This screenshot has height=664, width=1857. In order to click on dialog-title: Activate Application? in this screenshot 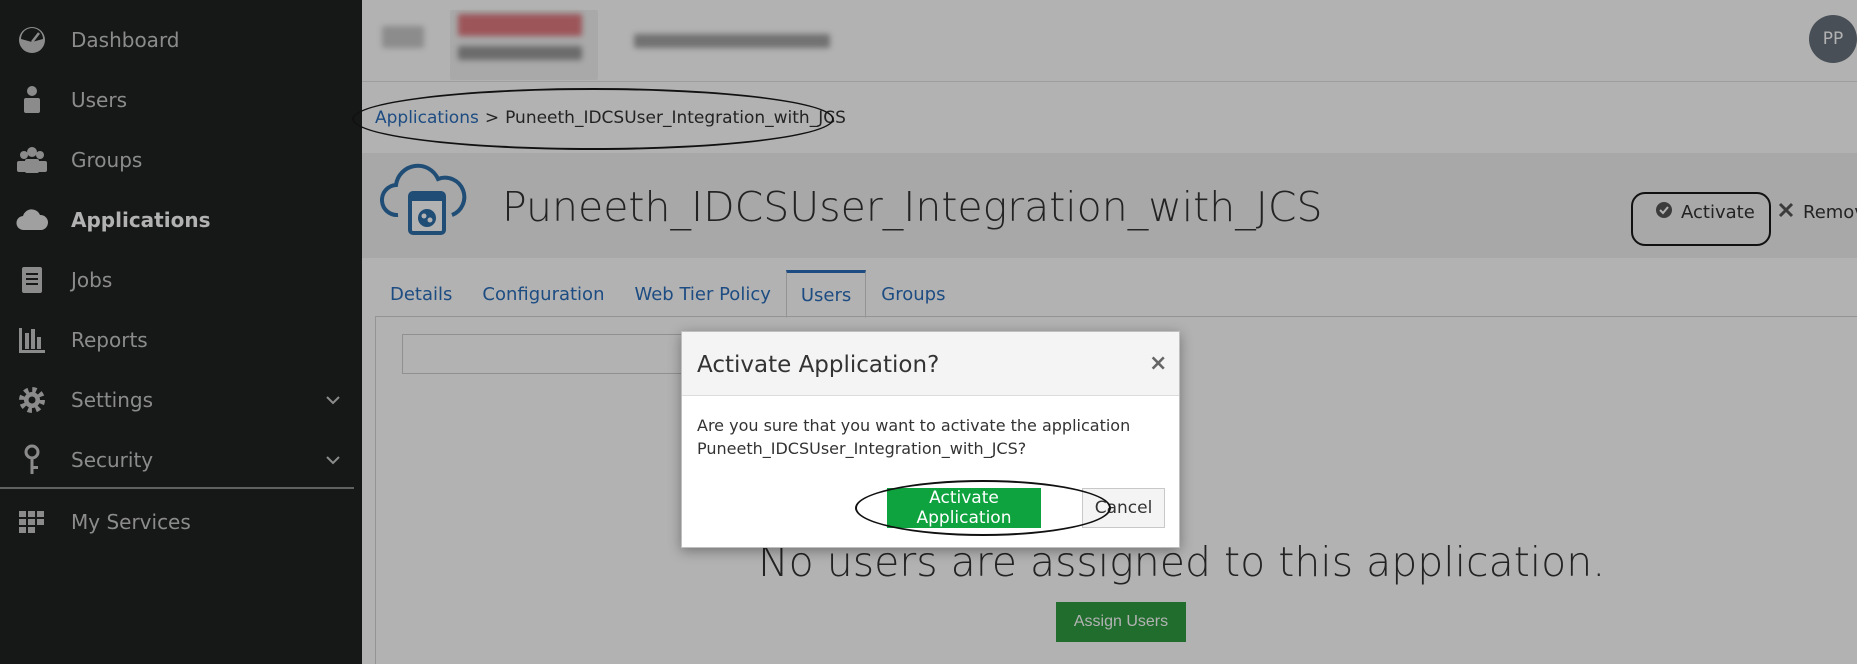, I will do `click(818, 365)`.